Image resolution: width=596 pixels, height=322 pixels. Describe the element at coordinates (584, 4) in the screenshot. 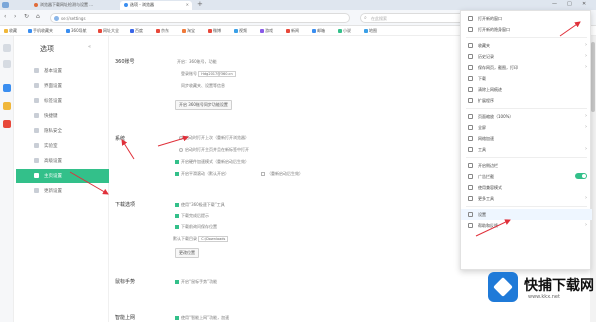

I see `close-window-button: ✕` at that location.